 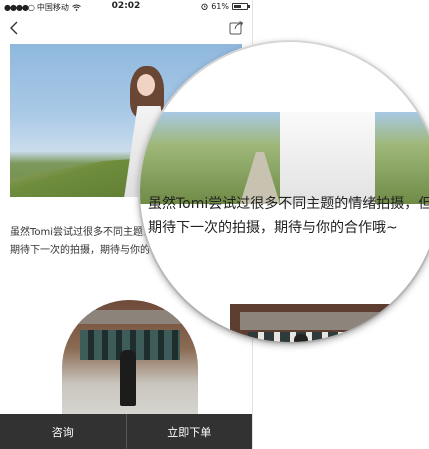 What do you see at coordinates (327, 158) in the screenshot?
I see `magnified-dress` at bounding box center [327, 158].